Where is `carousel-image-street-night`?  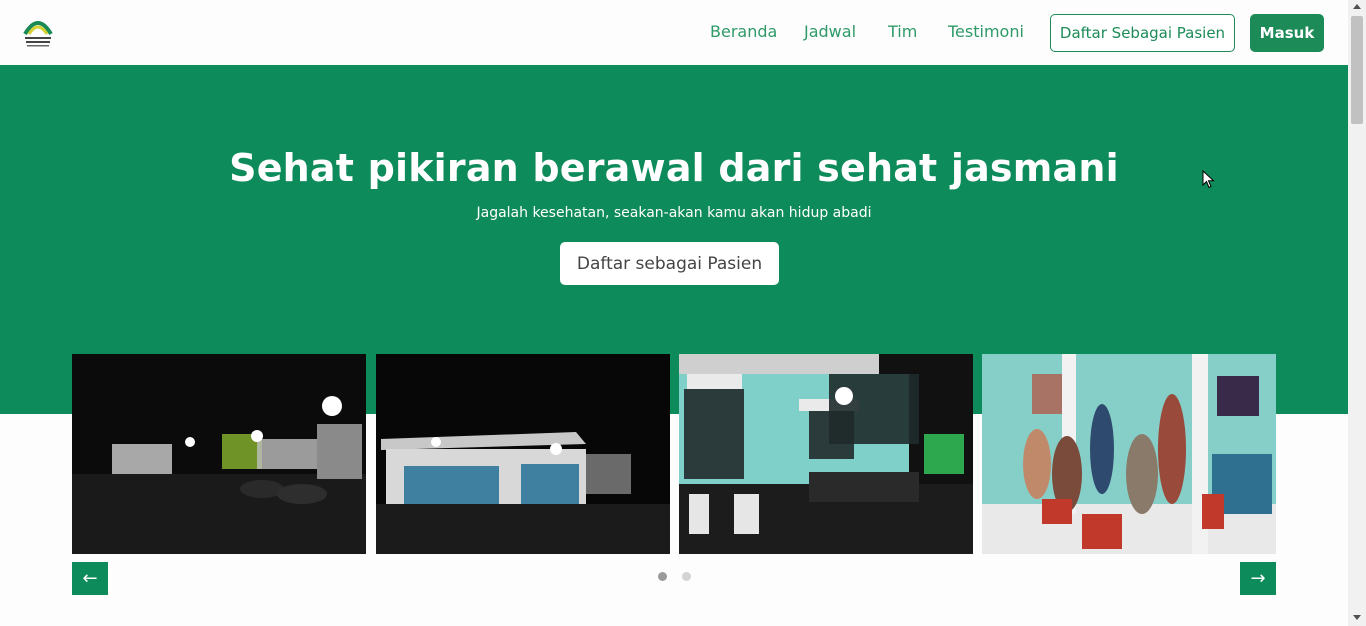
carousel-image-street-night is located at coordinates (219, 454).